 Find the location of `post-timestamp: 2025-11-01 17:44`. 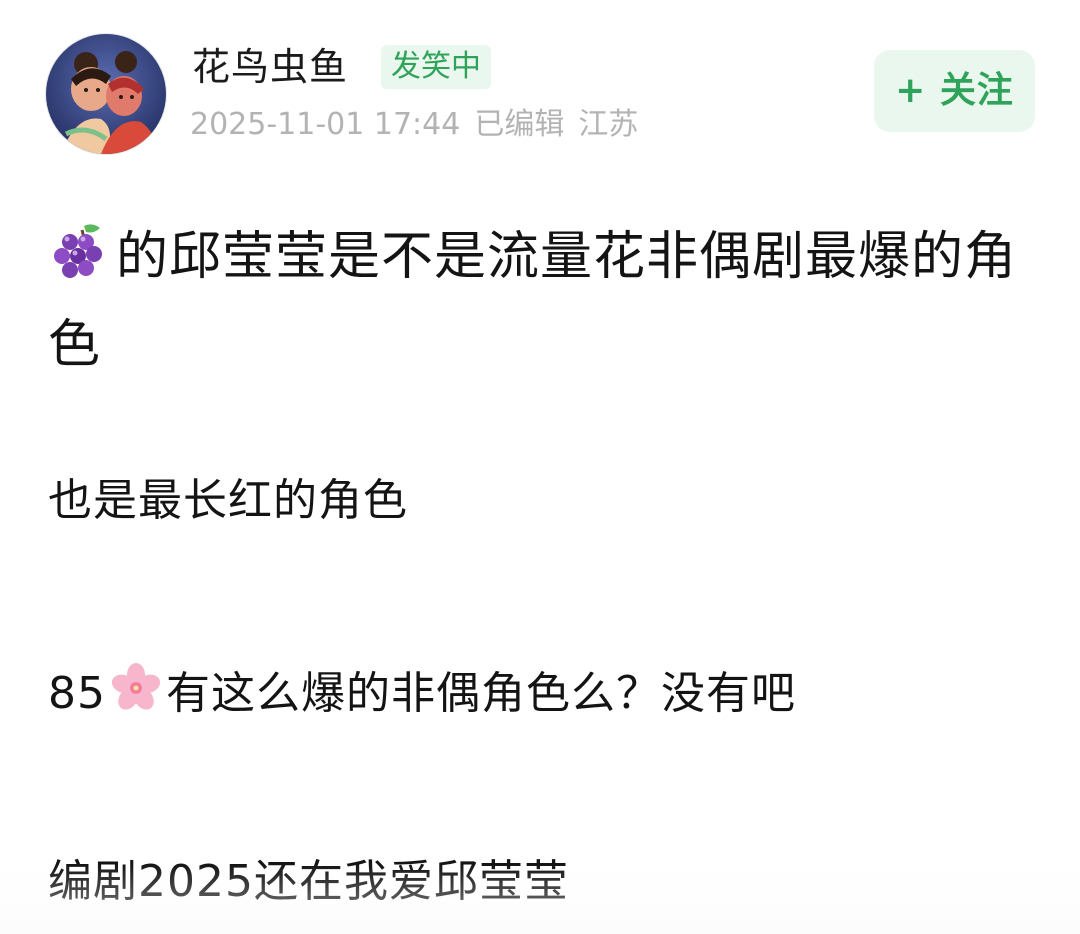

post-timestamp: 2025-11-01 17:44 is located at coordinates (325, 124).